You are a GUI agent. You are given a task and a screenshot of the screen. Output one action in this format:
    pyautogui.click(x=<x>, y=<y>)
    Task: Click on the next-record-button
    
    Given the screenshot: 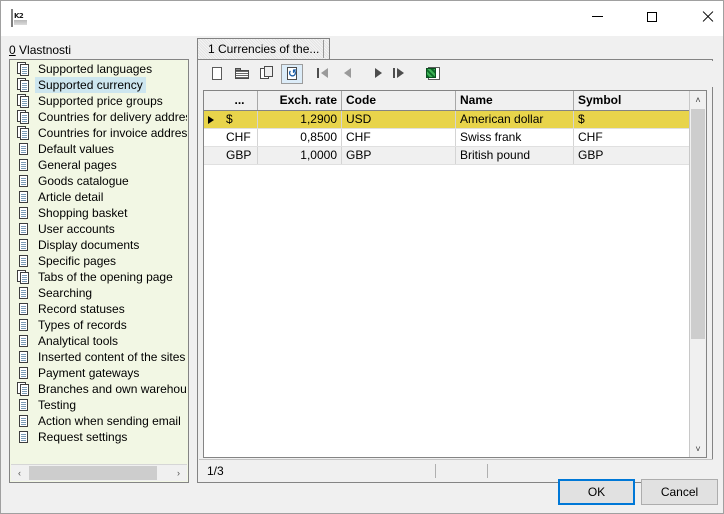 What is the action you would take?
    pyautogui.click(x=379, y=74)
    